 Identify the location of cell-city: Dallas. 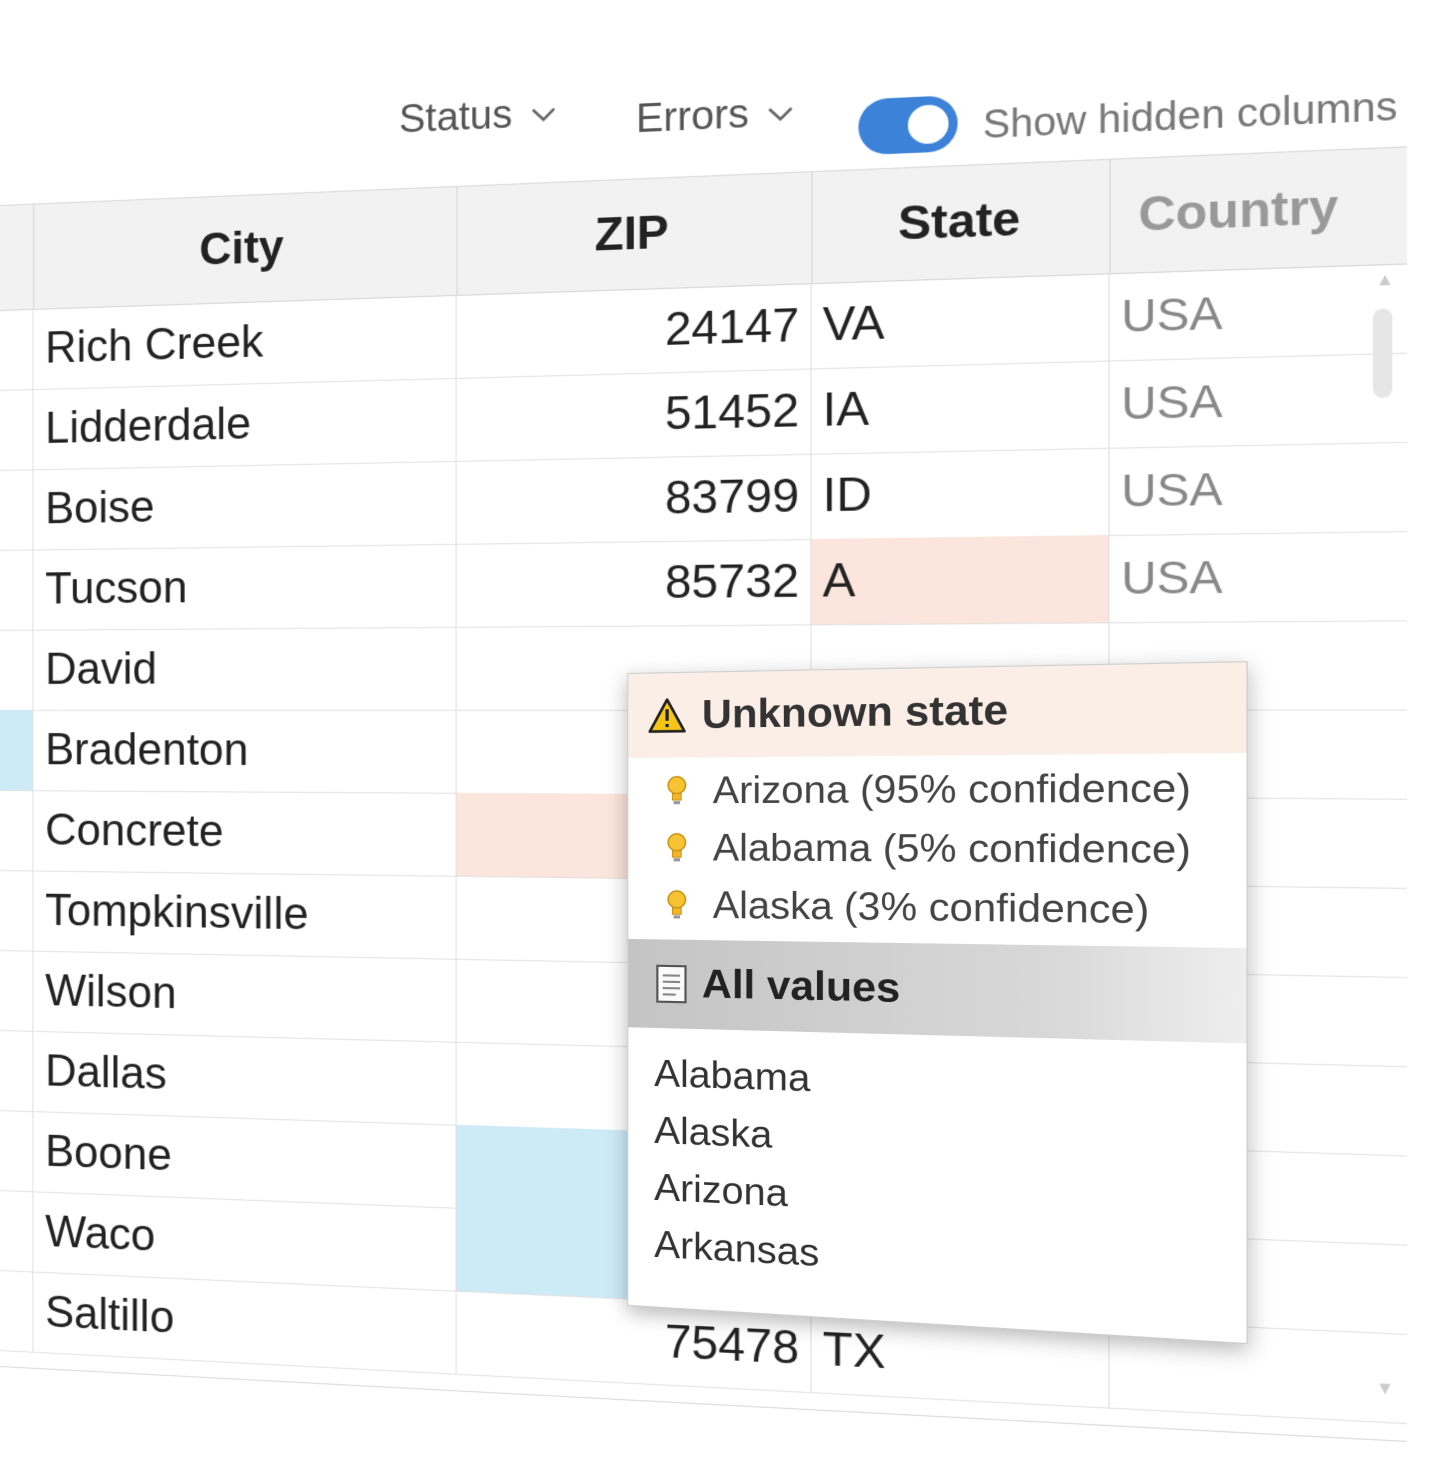
(244, 1078).